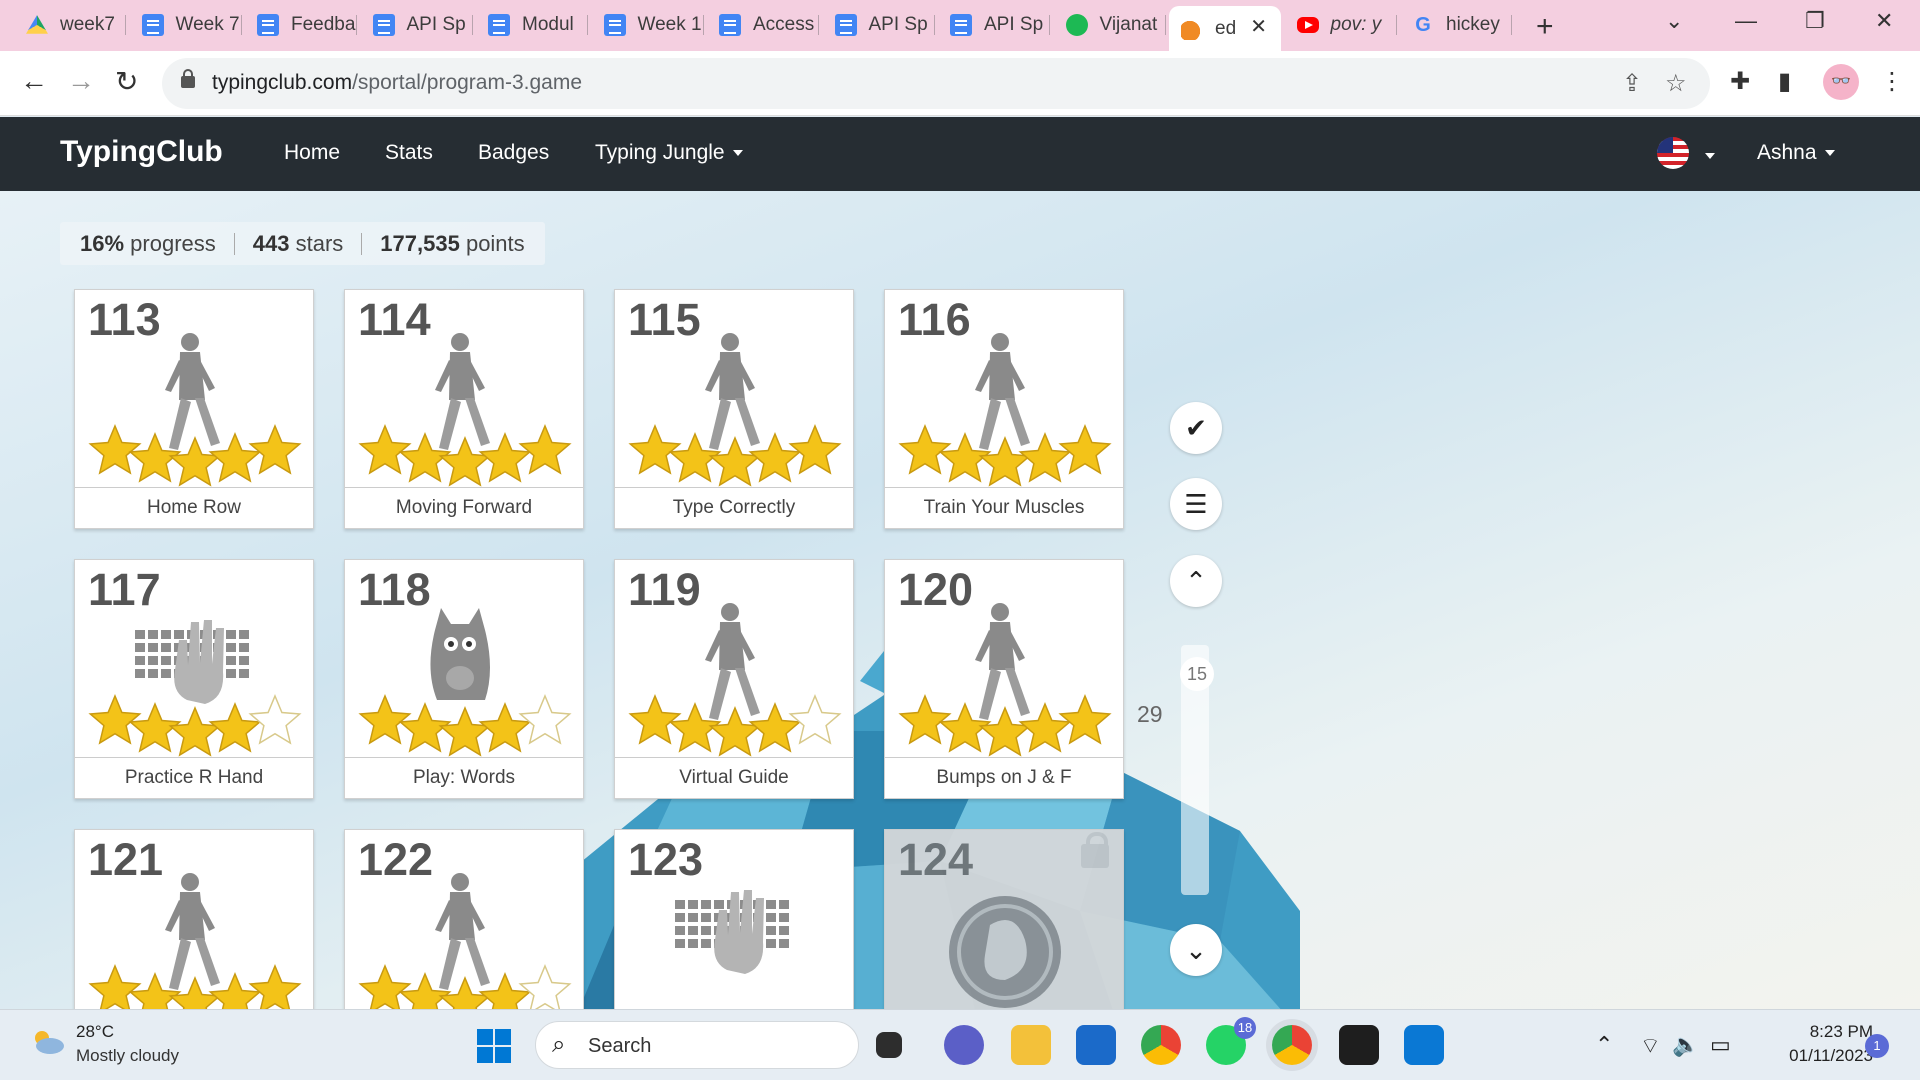 The image size is (1920, 1080). Describe the element at coordinates (1196, 581) in the screenshot. I see `scroll-up-chevron-icon: ⌃` at that location.